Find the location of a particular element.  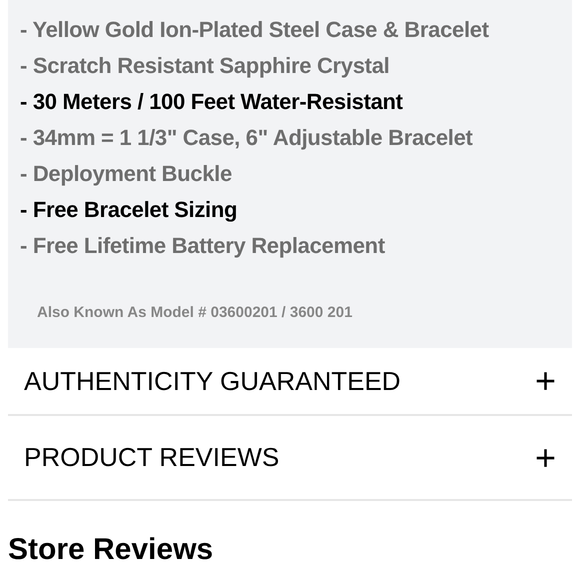

feature-line: - Yellow Gold Ion-Plated Steel Case & Bracelet is located at coordinates (255, 30).